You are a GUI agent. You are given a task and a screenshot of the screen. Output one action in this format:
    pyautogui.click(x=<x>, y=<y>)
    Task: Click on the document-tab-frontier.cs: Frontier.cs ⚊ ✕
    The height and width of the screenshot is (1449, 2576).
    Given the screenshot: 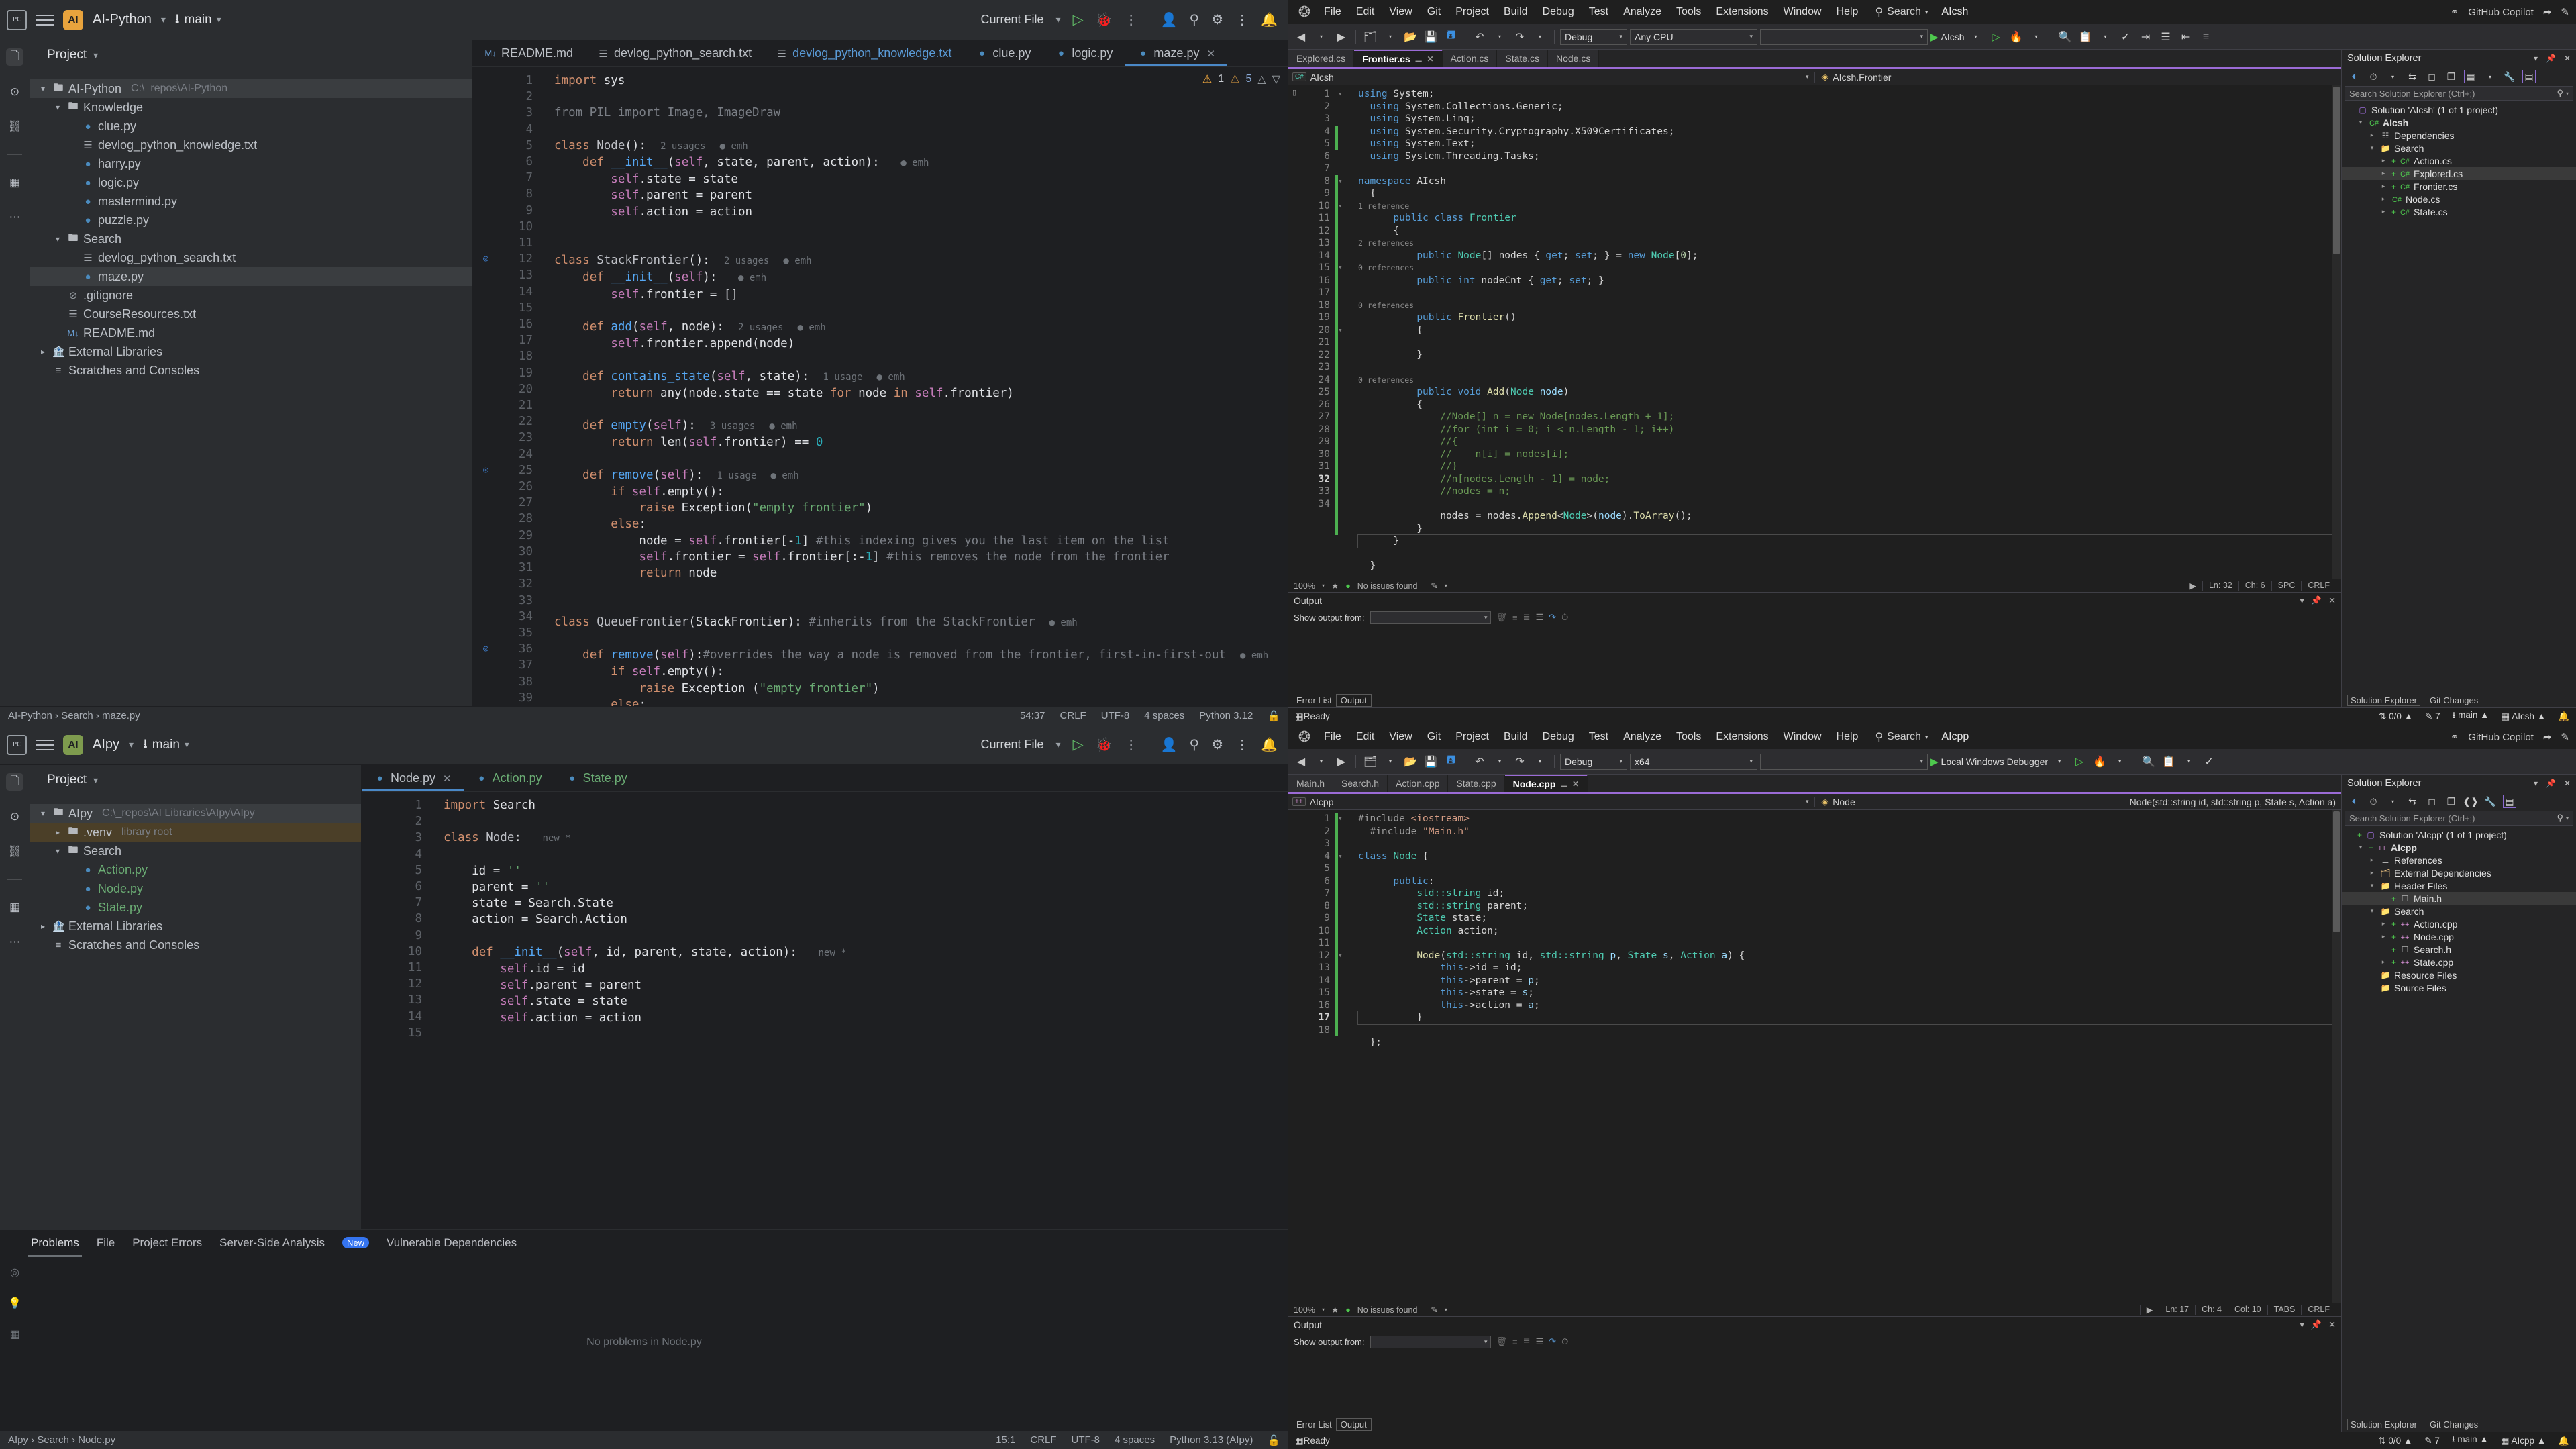 What is the action you would take?
    pyautogui.click(x=1398, y=58)
    